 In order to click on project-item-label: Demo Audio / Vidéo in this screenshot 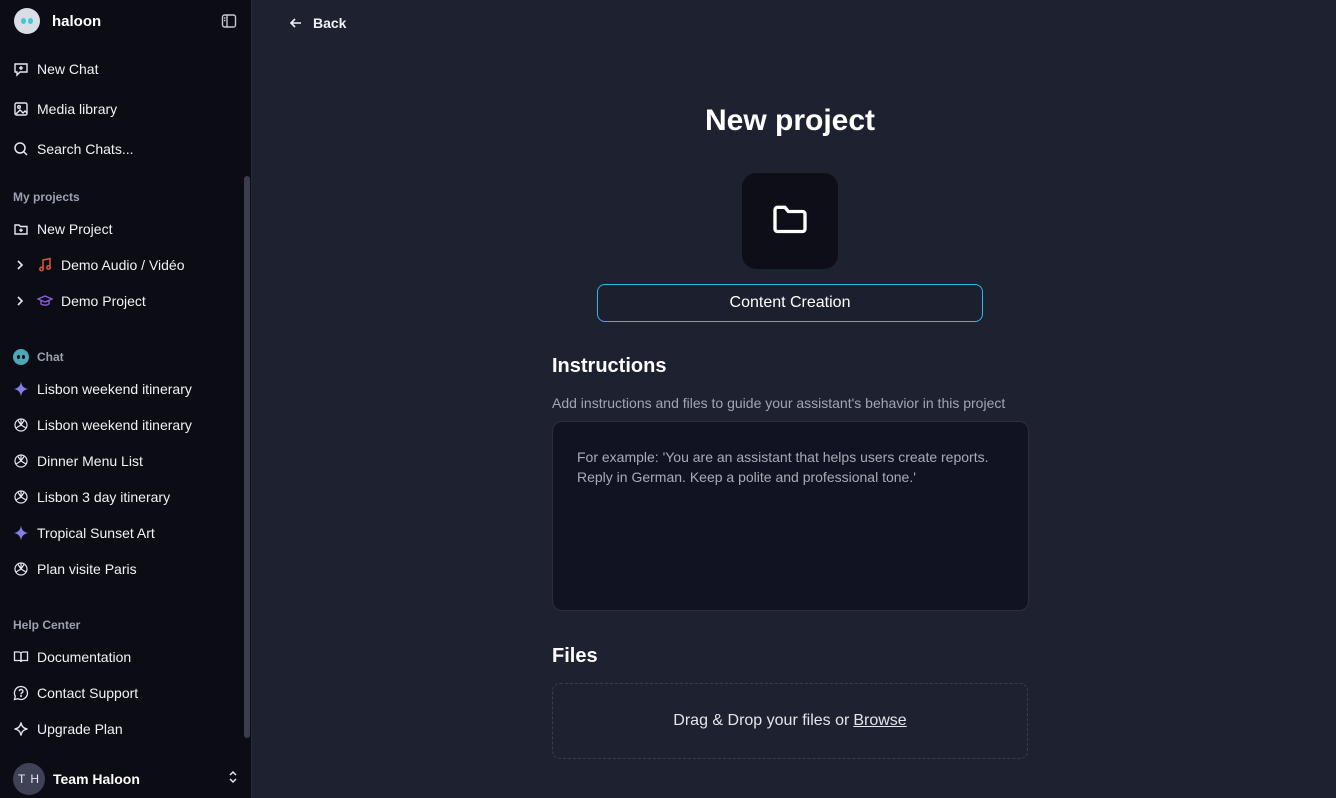, I will do `click(123, 265)`.